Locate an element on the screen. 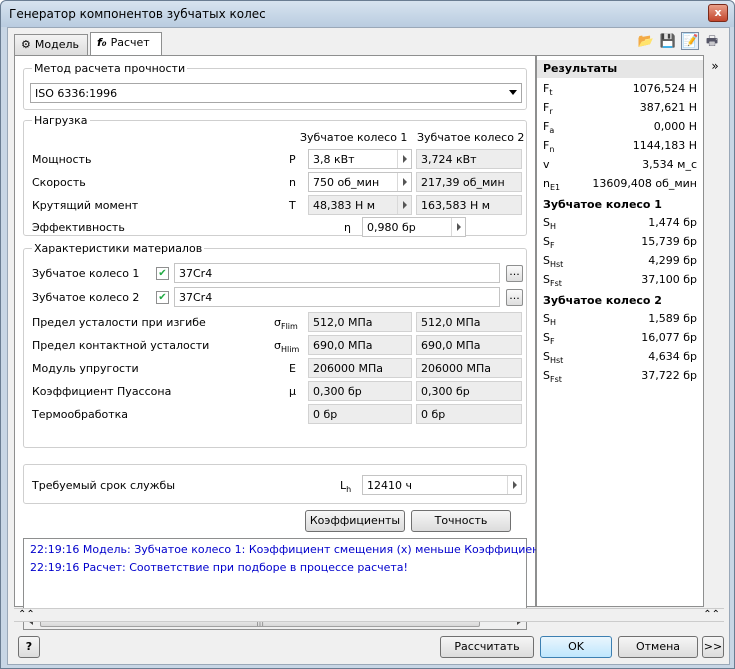  service-life-group: Требуемый срок службы Lh 12410 ч is located at coordinates (275, 484).